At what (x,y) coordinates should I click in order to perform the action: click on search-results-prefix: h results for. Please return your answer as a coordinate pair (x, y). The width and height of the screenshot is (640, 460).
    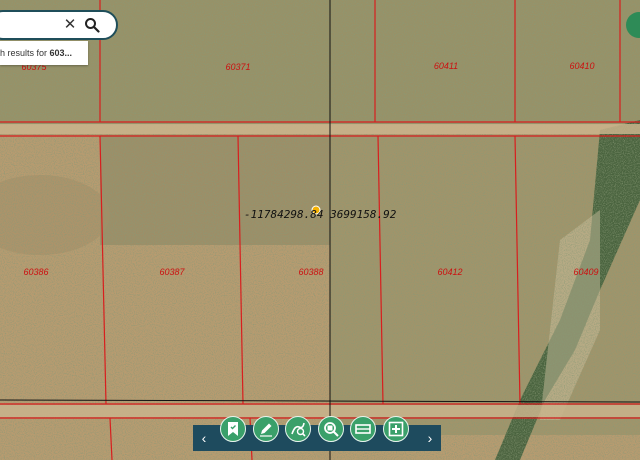
    Looking at the image, I should click on (25, 53).